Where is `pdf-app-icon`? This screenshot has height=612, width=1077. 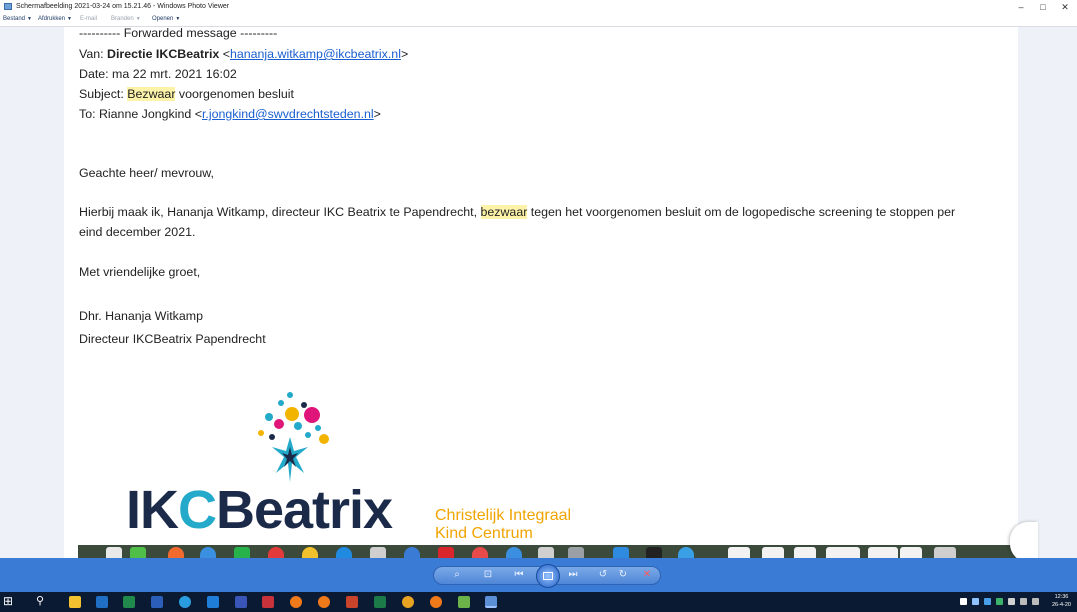
pdf-app-icon is located at coordinates (268, 602).